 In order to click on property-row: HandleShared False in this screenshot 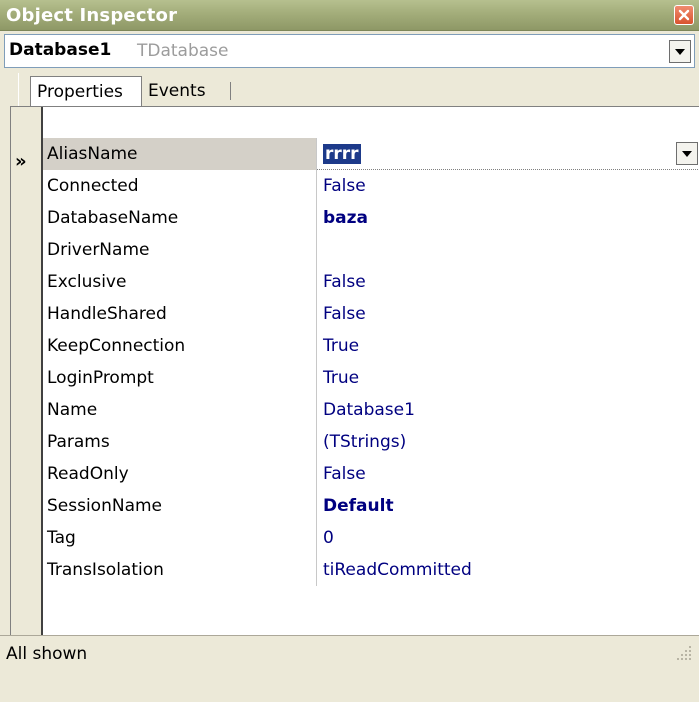, I will do `click(371, 314)`.